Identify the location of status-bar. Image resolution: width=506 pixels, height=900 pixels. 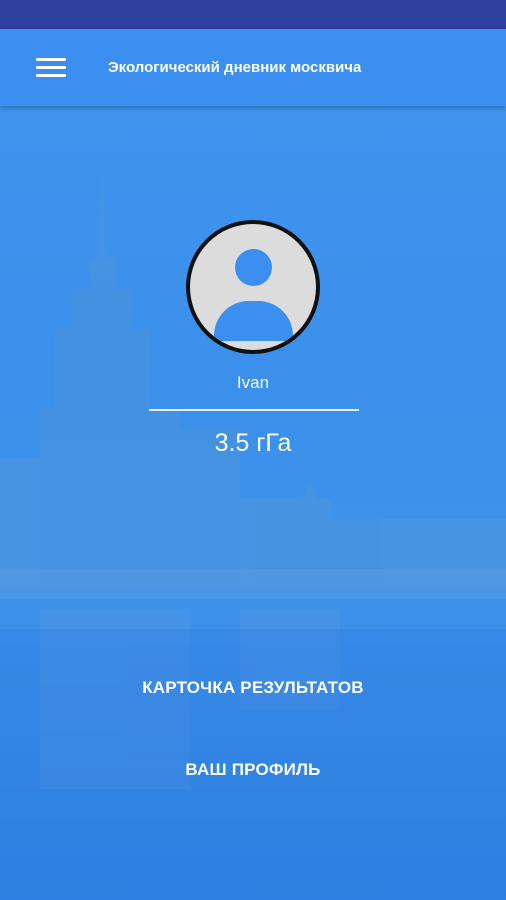
(253, 14).